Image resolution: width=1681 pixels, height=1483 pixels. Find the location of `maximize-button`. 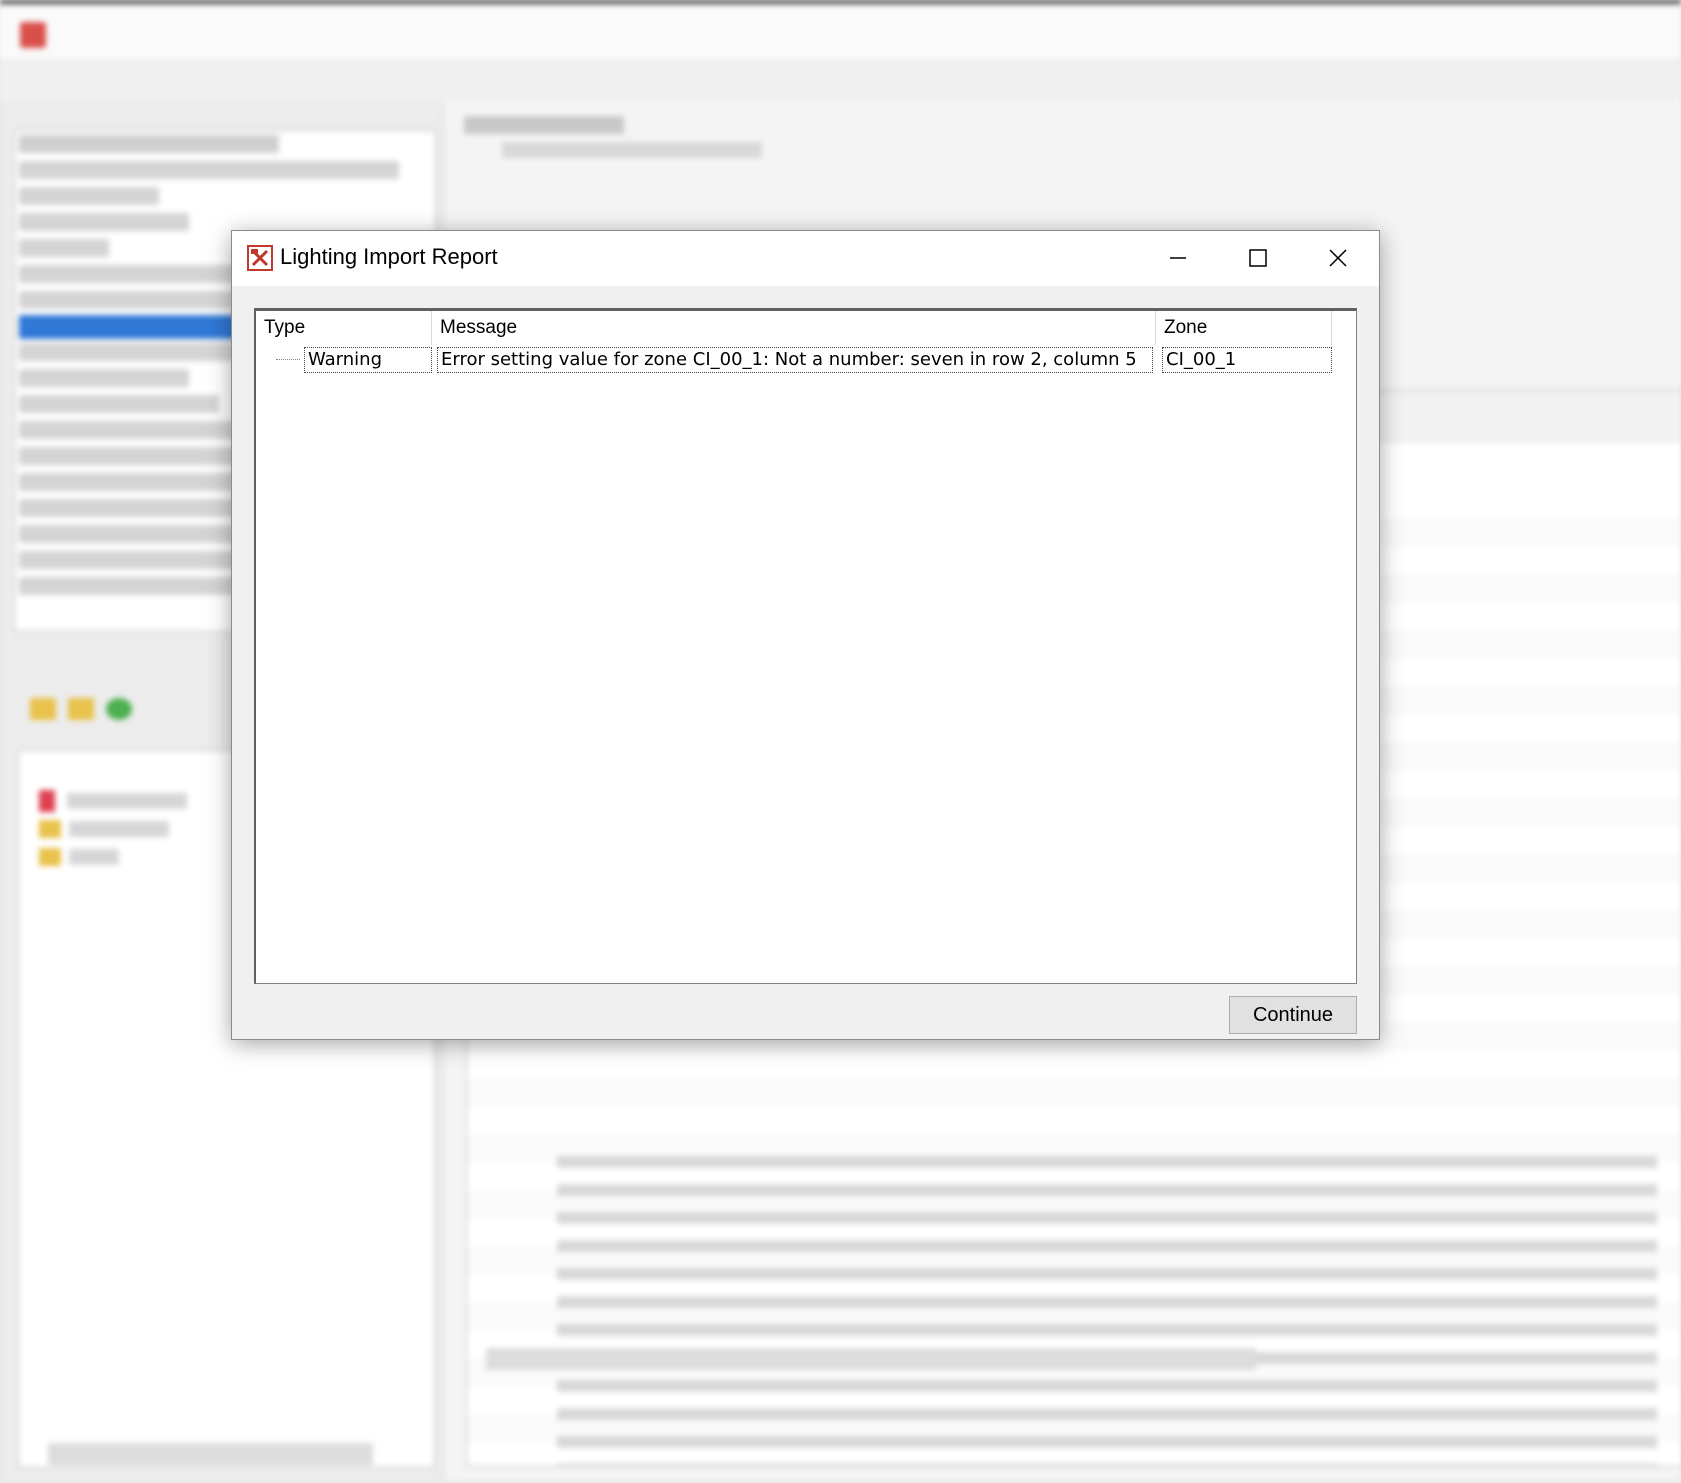

maximize-button is located at coordinates (1258, 258).